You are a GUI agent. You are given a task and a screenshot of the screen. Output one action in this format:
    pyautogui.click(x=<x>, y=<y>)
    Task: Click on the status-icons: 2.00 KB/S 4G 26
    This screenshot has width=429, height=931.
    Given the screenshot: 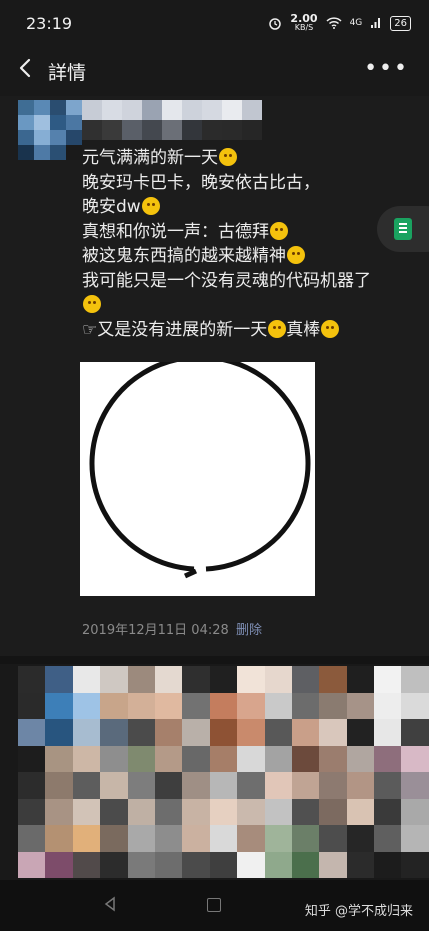 What is the action you would take?
    pyautogui.click(x=339, y=22)
    